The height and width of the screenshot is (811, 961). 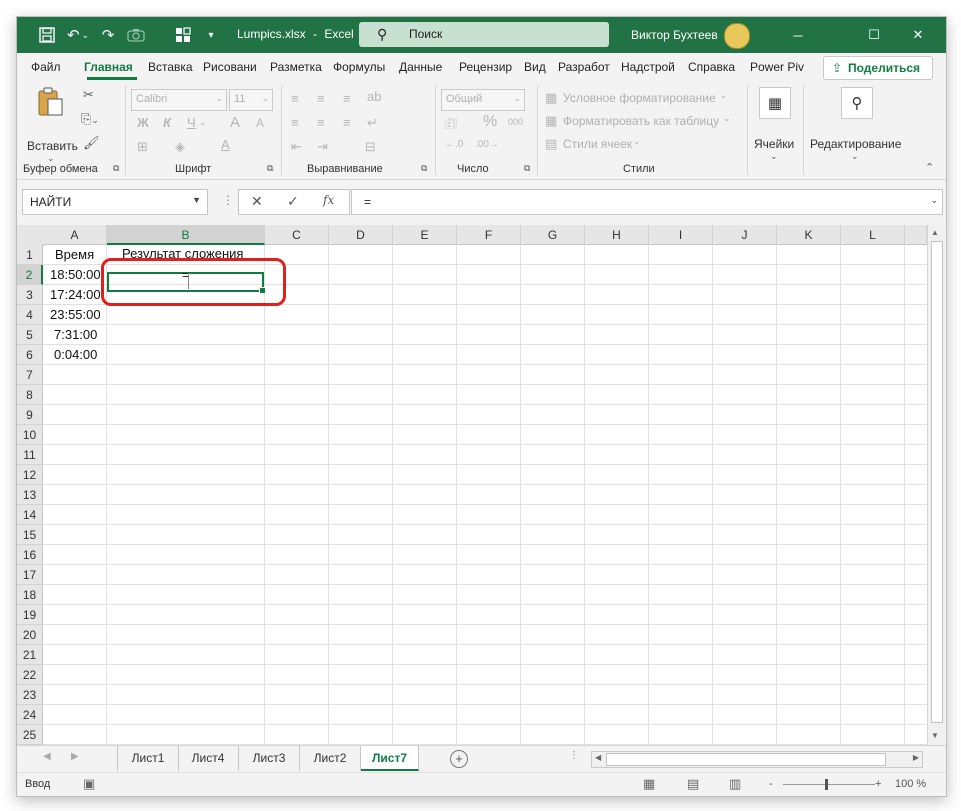 I want to click on bold-button: Ж, so click(x=143, y=122).